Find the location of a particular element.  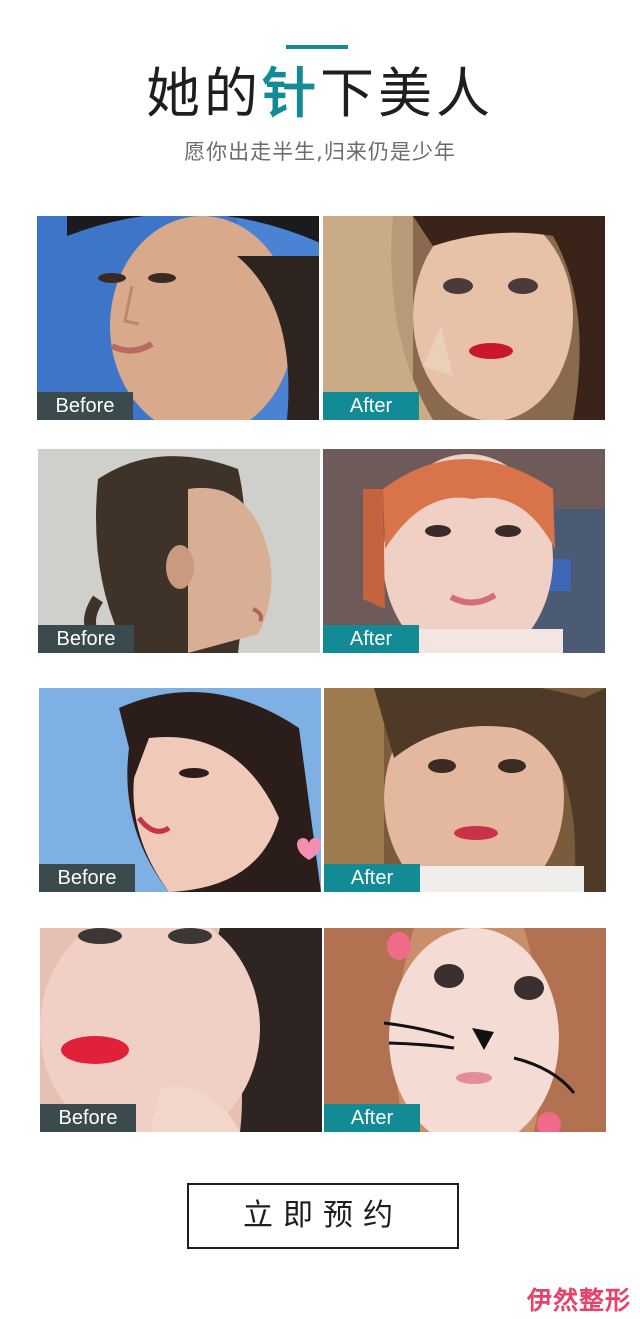

case-1-after-badge: After is located at coordinates (371, 406).